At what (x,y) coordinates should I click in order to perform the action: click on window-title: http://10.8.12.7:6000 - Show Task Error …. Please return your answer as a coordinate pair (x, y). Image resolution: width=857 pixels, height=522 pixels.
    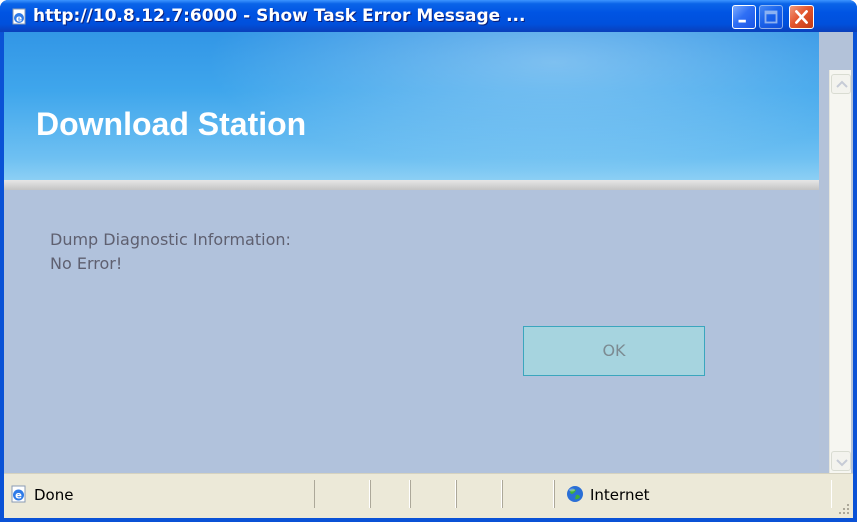
    Looking at the image, I should click on (279, 16).